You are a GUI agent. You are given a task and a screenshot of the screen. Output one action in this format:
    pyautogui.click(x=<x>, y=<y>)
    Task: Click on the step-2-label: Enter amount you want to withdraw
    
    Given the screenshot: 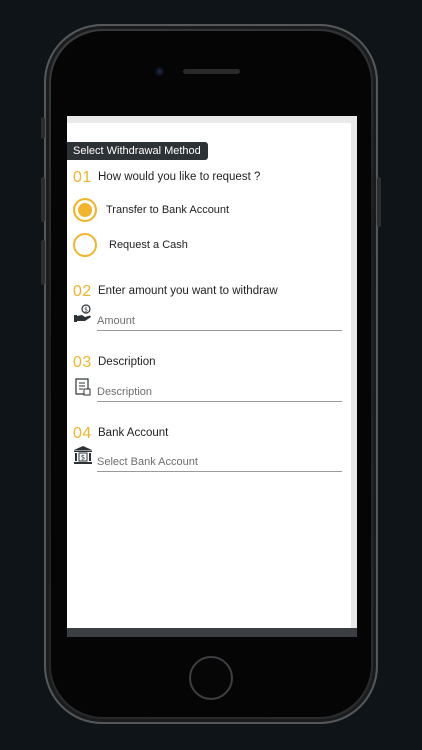 What is the action you would take?
    pyautogui.click(x=188, y=291)
    